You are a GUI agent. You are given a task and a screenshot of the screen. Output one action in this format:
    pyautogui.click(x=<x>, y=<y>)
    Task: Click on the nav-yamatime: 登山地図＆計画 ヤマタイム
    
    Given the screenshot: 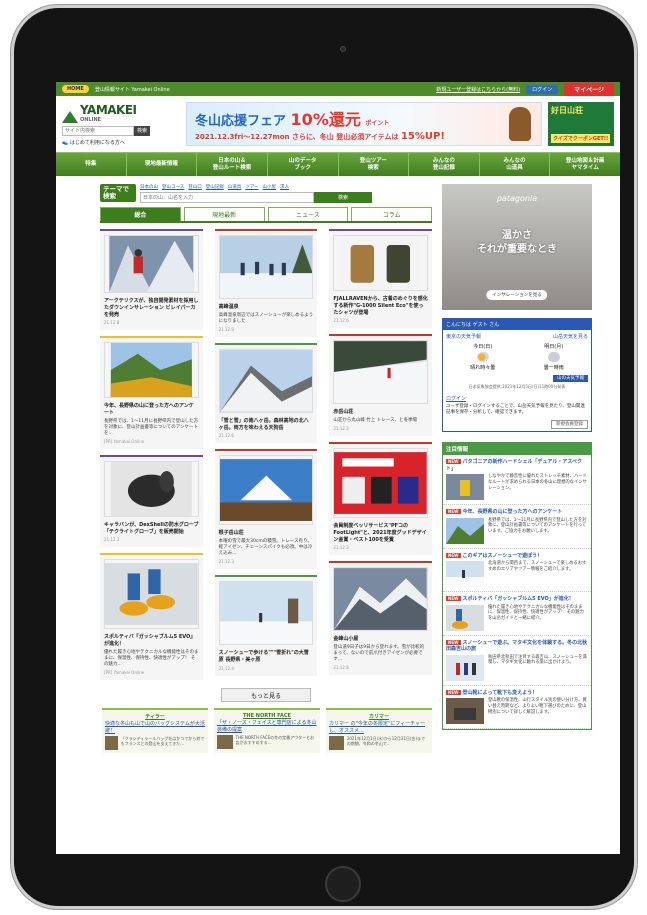 What is the action you would take?
    pyautogui.click(x=585, y=164)
    